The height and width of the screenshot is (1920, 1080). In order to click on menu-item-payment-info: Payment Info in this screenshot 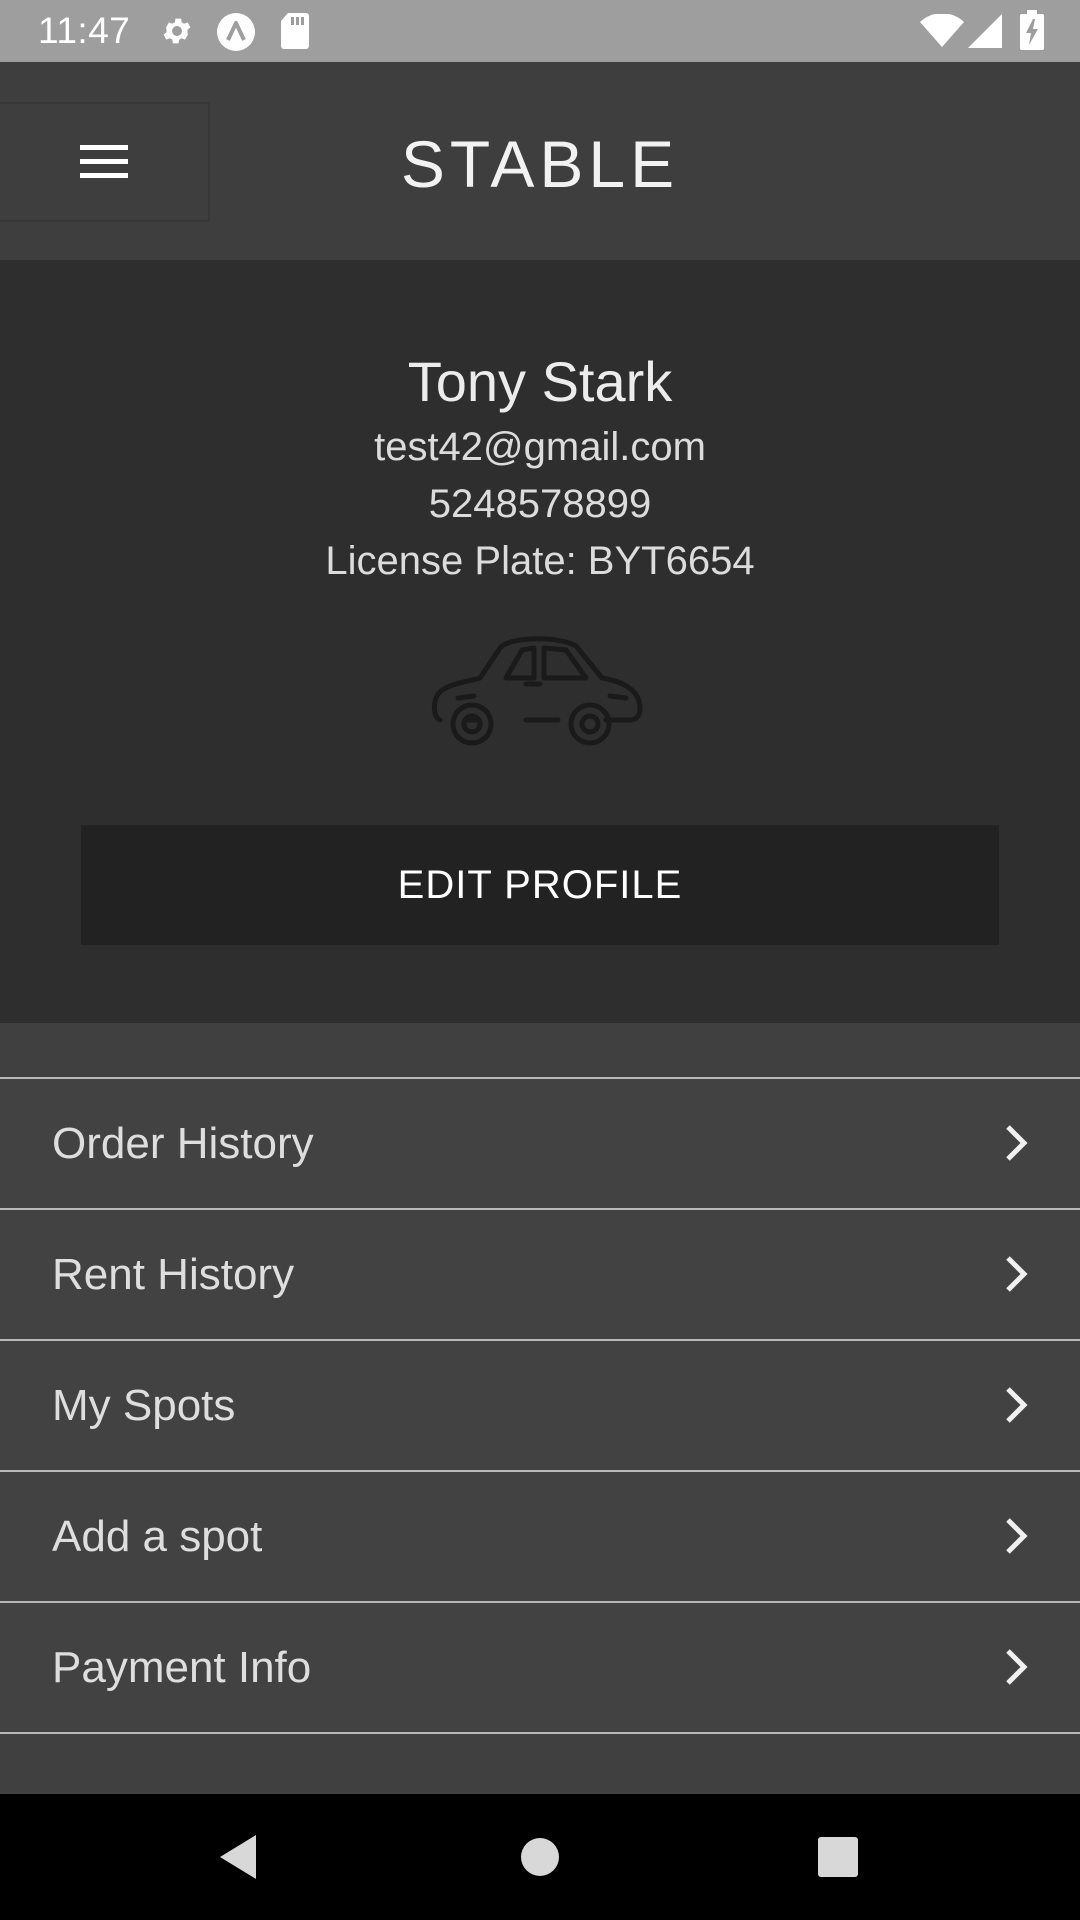, I will do `click(540, 1668)`.